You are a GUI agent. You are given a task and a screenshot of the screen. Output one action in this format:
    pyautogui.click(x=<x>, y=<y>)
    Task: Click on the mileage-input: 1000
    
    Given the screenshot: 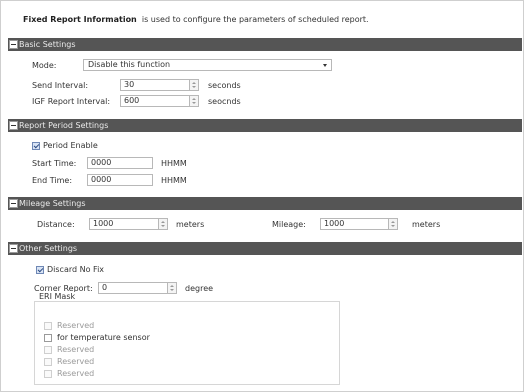 What is the action you would take?
    pyautogui.click(x=354, y=224)
    